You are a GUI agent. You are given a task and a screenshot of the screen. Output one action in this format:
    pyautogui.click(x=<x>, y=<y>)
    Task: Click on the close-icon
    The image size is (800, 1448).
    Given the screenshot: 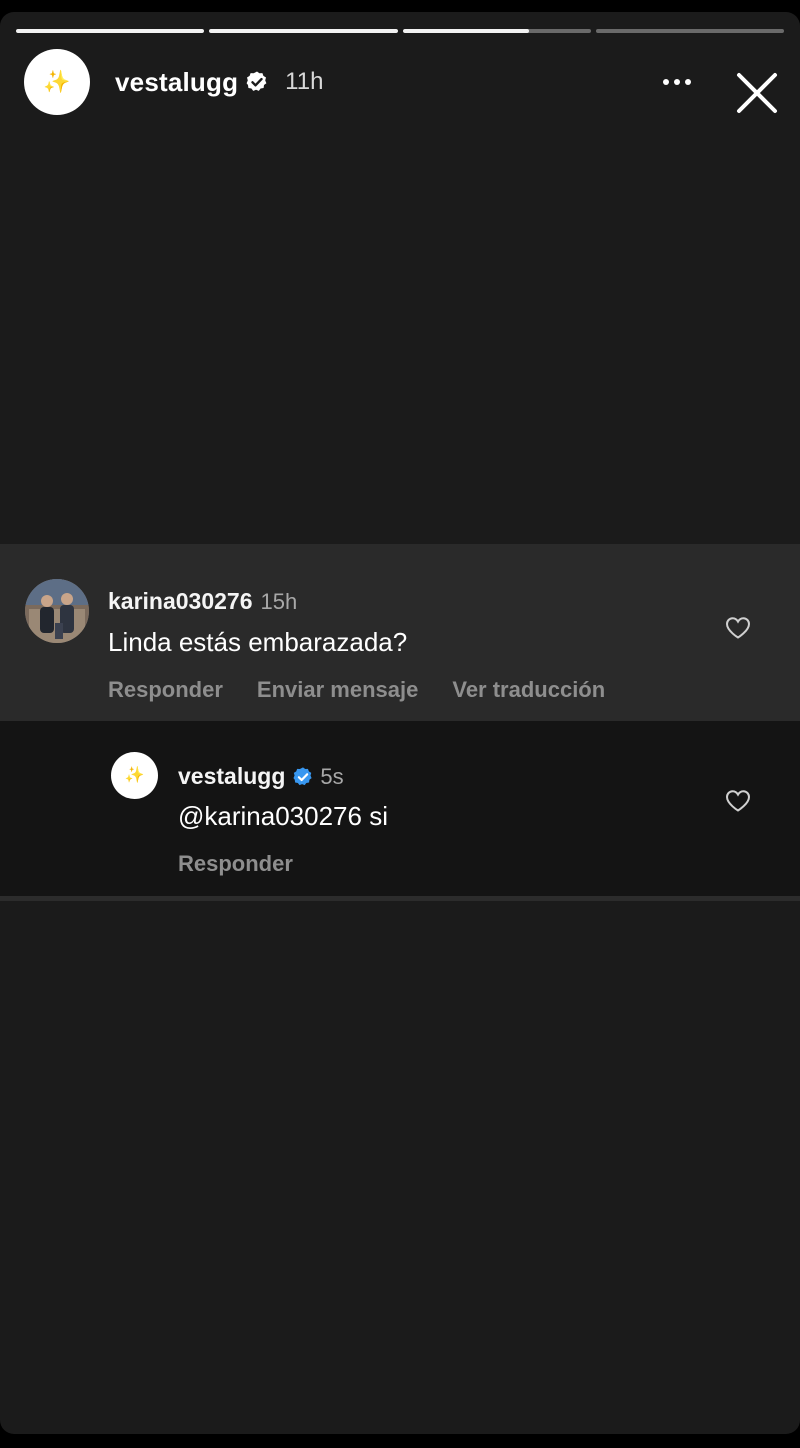 What is the action you would take?
    pyautogui.click(x=757, y=93)
    